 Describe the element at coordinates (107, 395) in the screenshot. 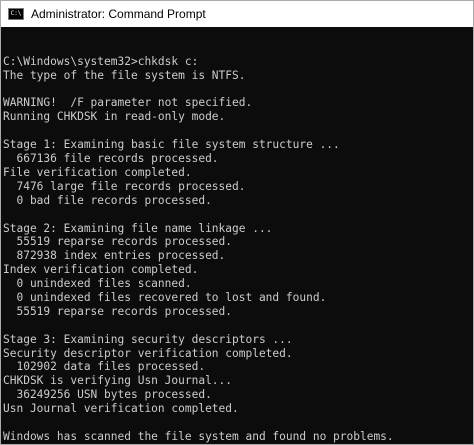

I see `console-line: 36249256 USN bytes processed.` at that location.